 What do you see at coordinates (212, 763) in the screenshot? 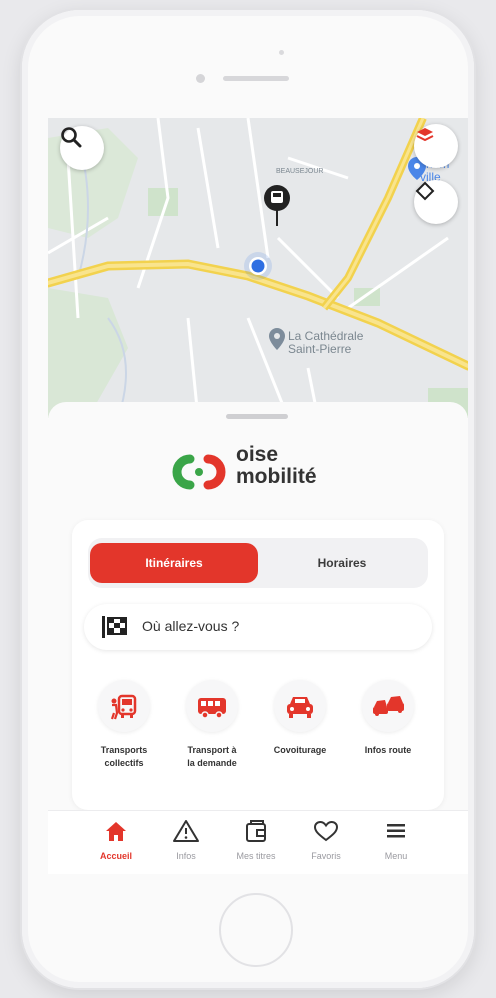
I see `service-label-line2: la demande` at bounding box center [212, 763].